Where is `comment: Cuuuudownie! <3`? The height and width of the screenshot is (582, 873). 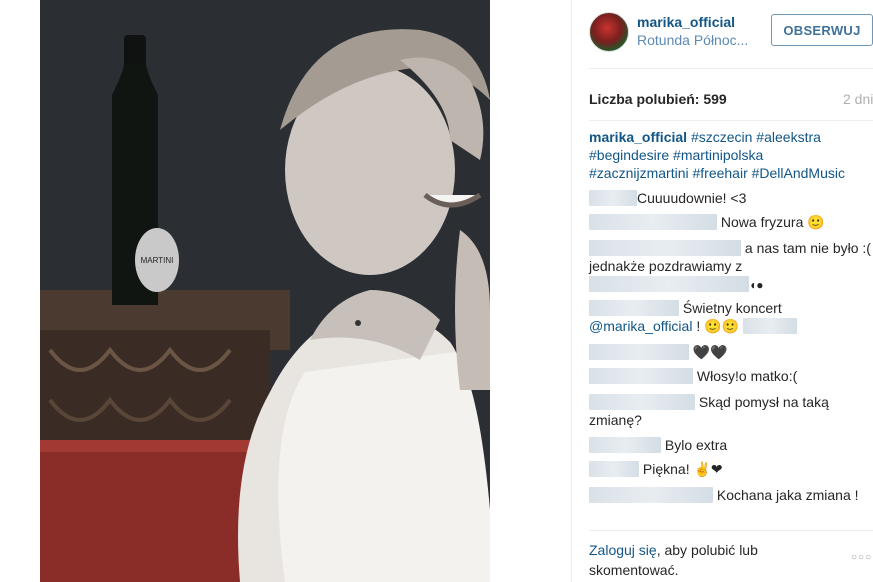 comment: Cuuuudownie! <3 is located at coordinates (667, 198).